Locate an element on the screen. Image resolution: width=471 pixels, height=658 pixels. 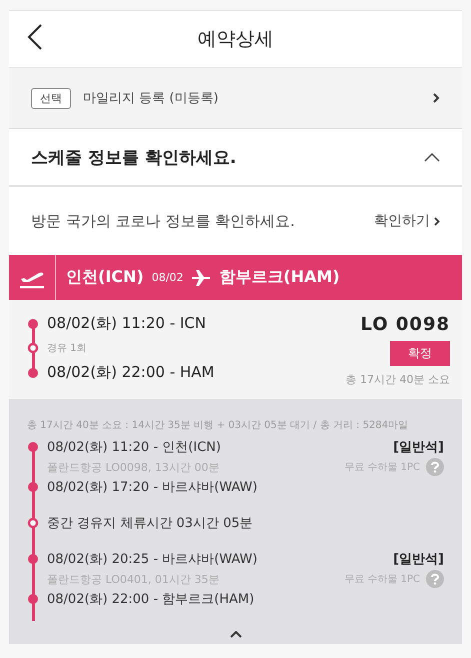
section-title: 스케줄 정보를 확인하세요. is located at coordinates (134, 157).